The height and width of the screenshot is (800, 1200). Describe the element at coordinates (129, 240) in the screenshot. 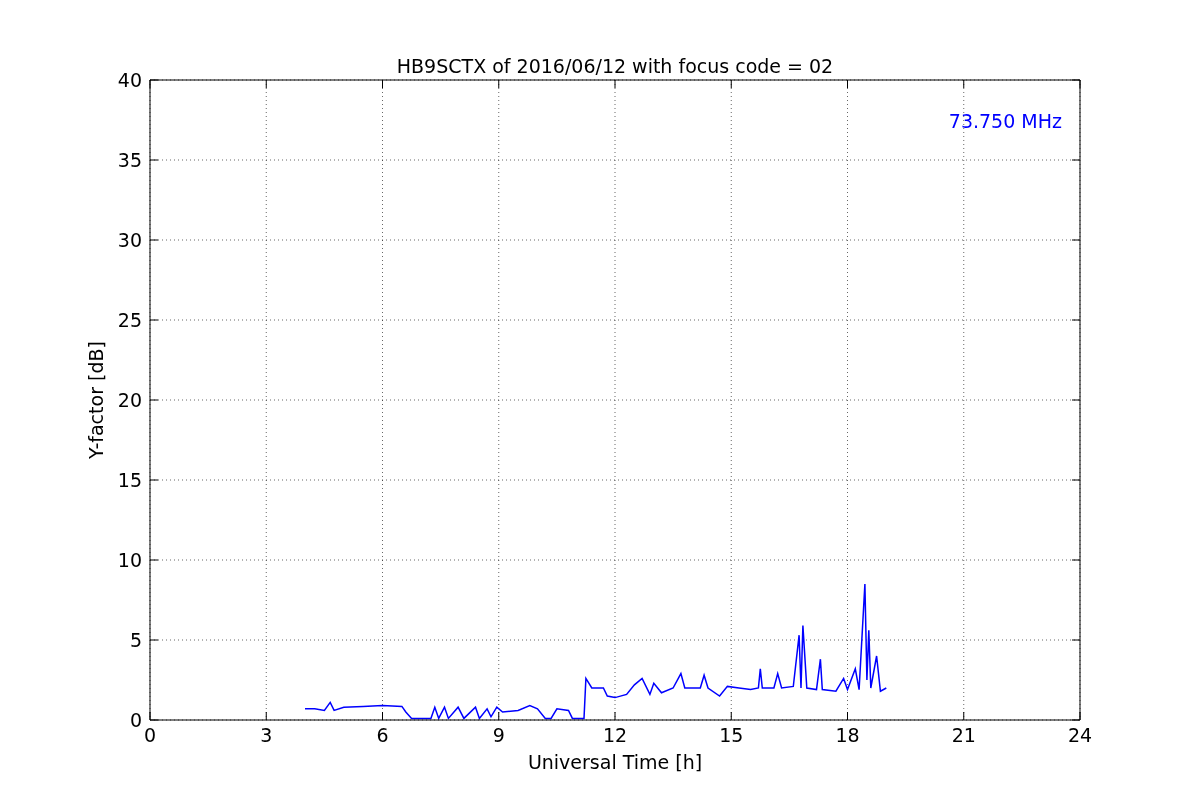

I see `y-tick-label: 30` at that location.